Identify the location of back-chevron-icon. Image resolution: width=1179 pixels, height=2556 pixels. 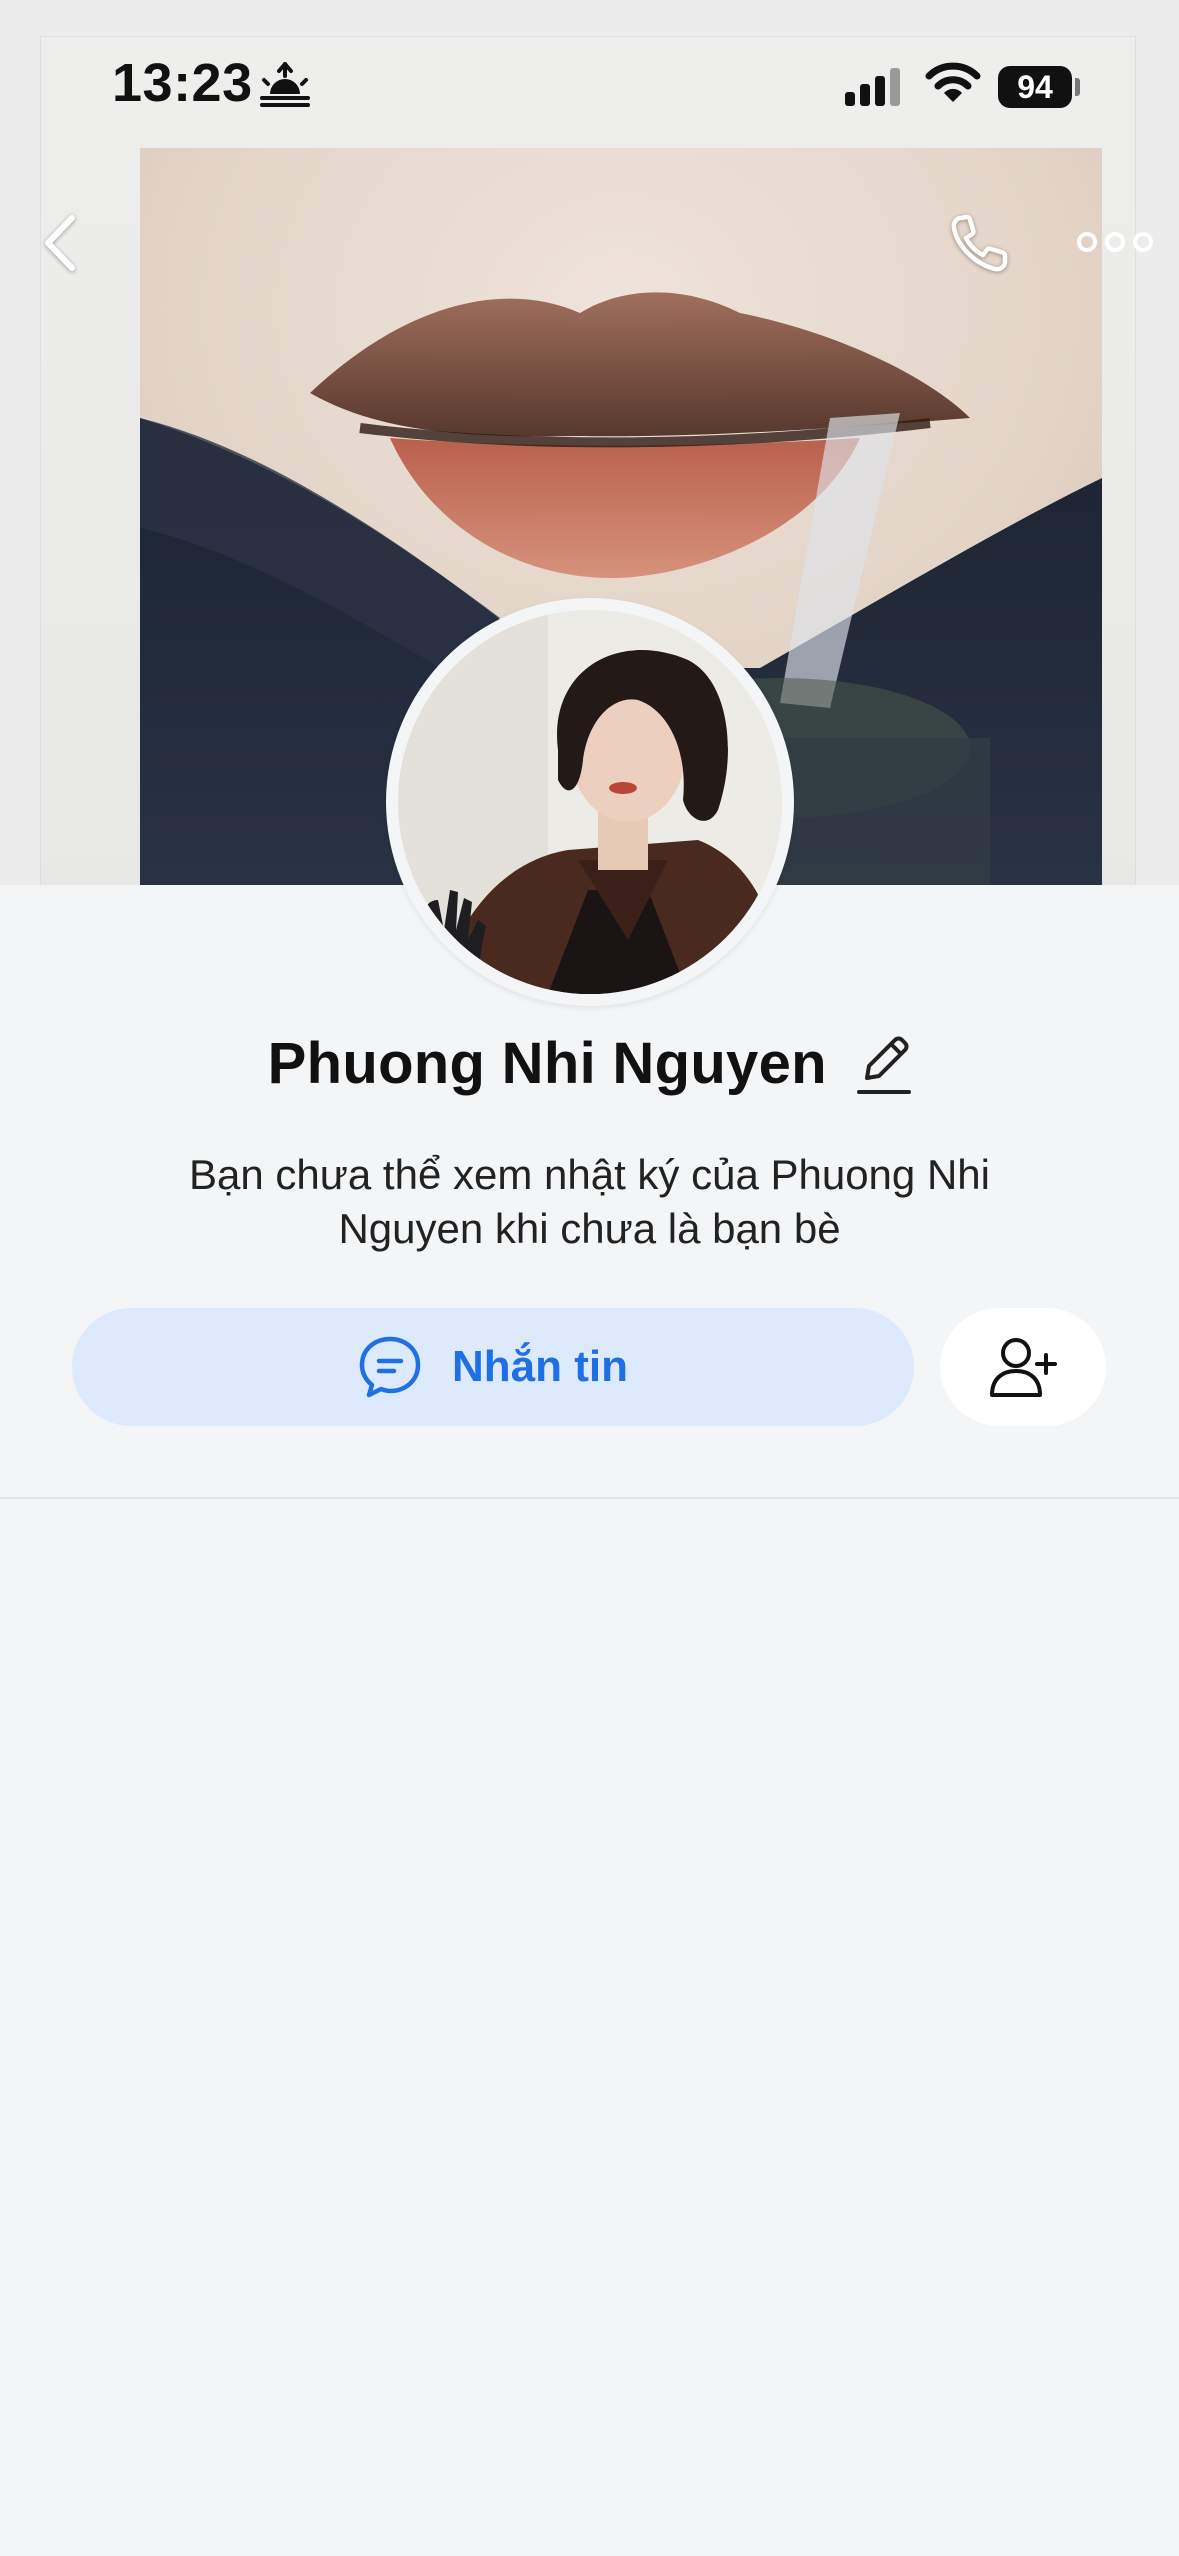
(60, 243).